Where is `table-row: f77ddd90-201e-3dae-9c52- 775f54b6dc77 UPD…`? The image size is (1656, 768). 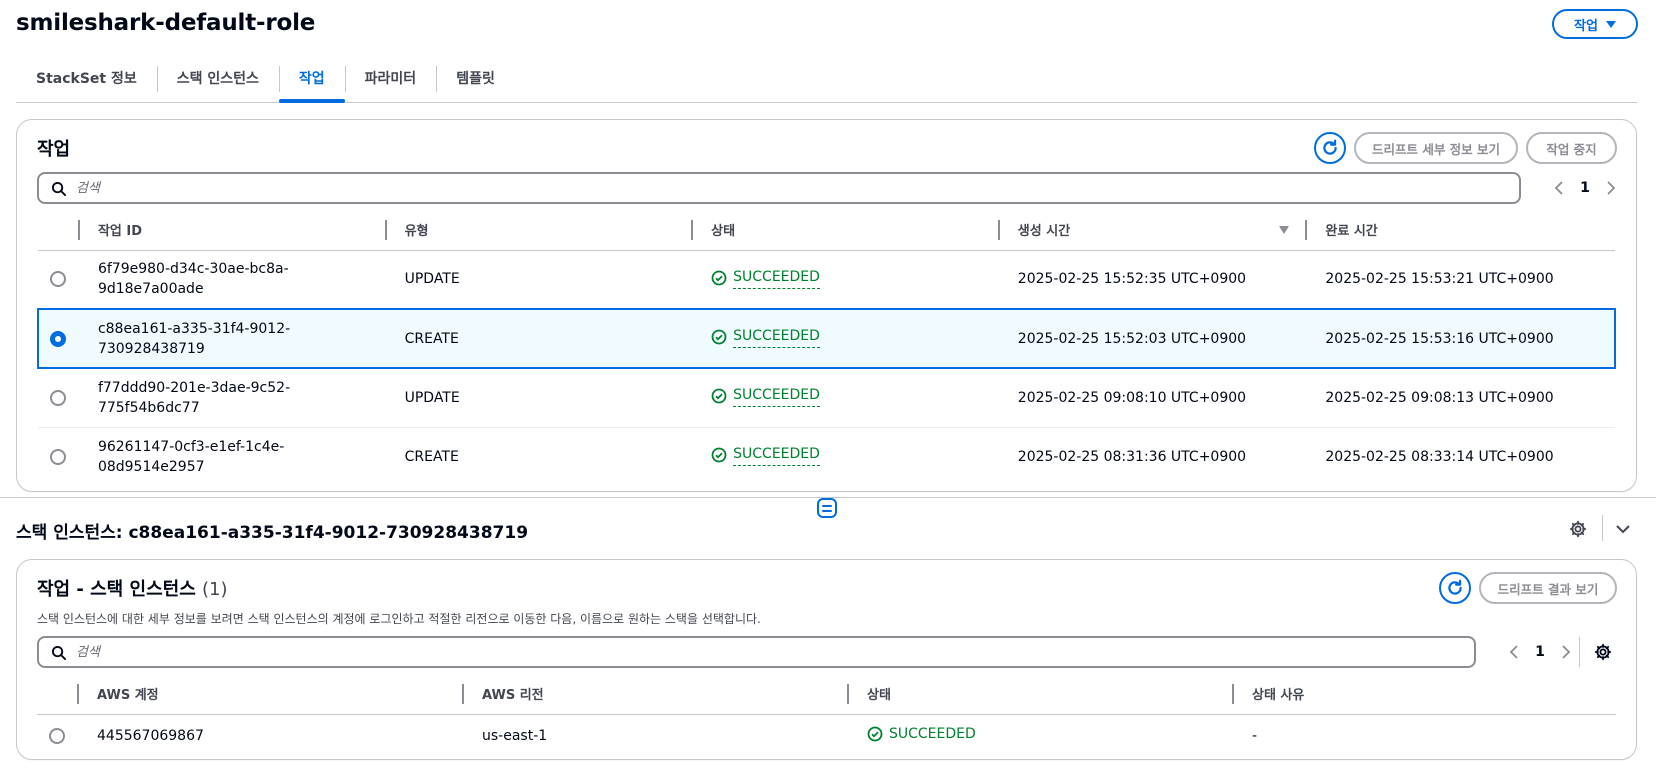 table-row: f77ddd90-201e-3dae-9c52- 775f54b6dc77 UPD… is located at coordinates (826, 398).